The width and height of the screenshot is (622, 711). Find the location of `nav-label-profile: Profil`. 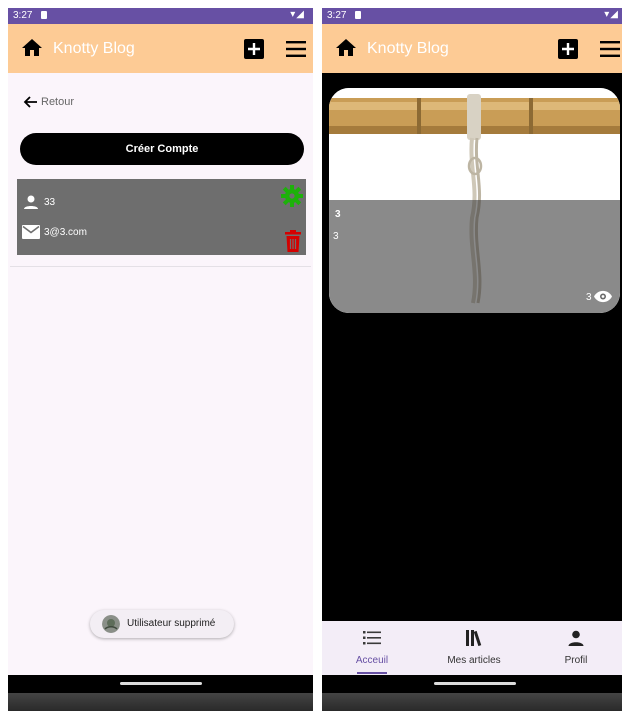

nav-label-profile: Profil is located at coordinates (576, 660).